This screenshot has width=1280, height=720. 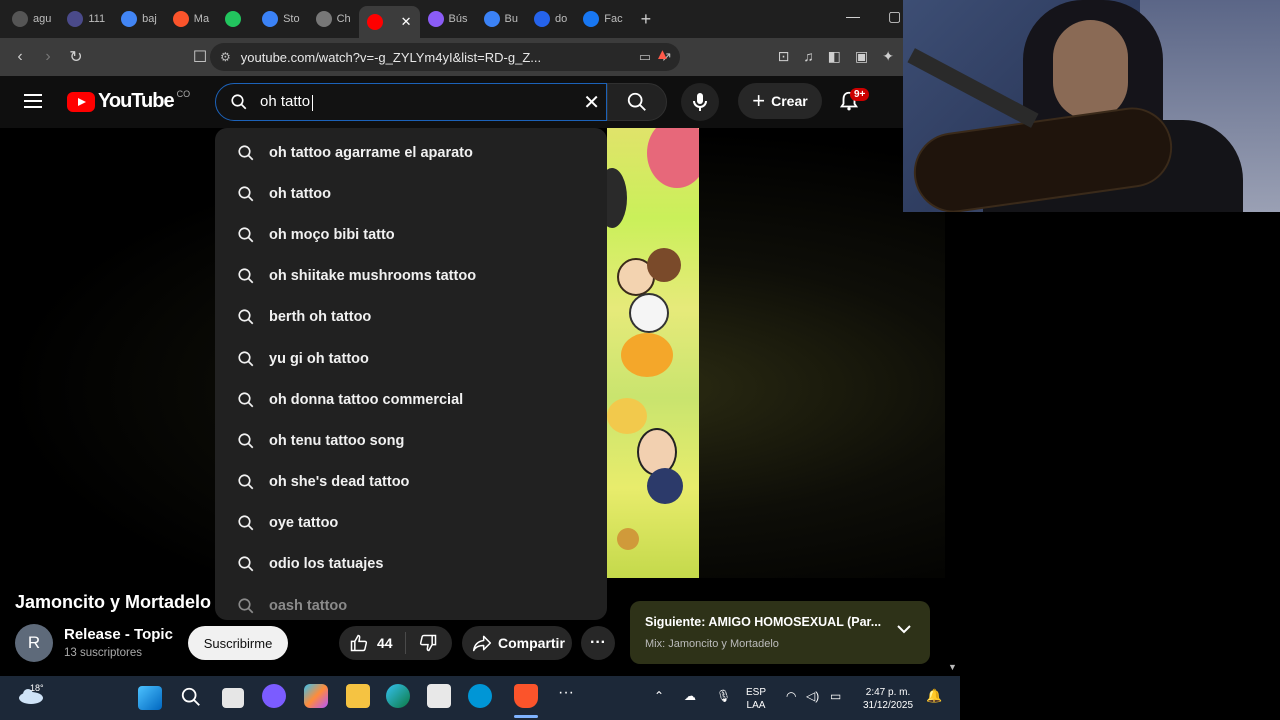 What do you see at coordinates (888, 699) in the screenshot?
I see `clock: 2:47 p. m. 31/12/2025` at bounding box center [888, 699].